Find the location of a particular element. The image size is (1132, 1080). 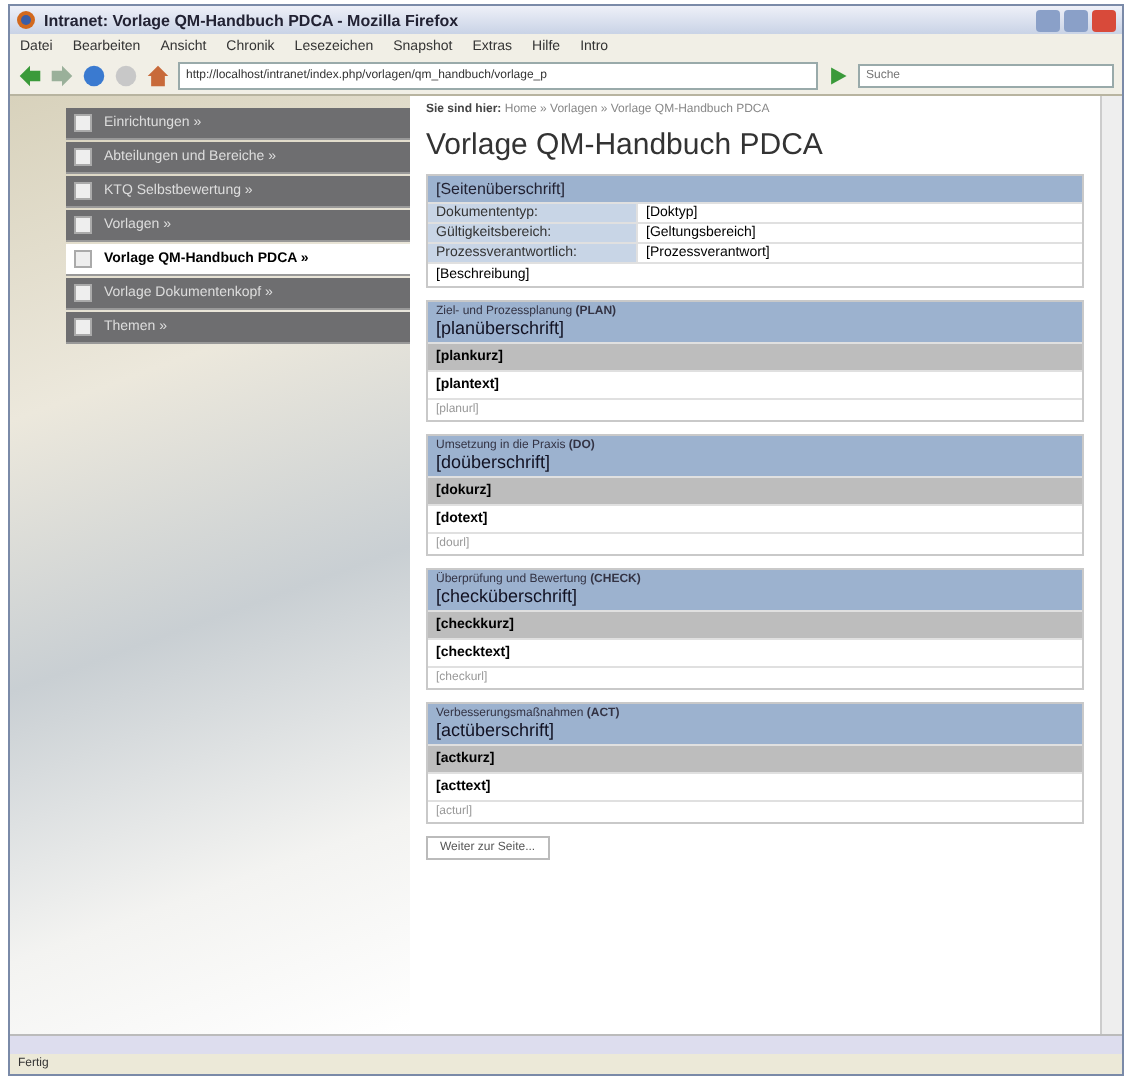

minimize-button is located at coordinates (1048, 20).